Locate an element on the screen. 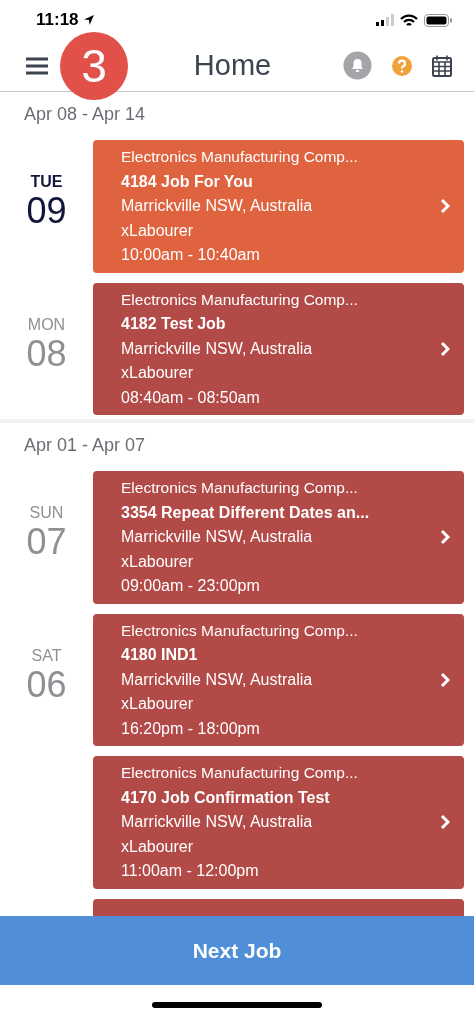  job-title: 4170 Job Confirmation Test is located at coordinates (226, 797).